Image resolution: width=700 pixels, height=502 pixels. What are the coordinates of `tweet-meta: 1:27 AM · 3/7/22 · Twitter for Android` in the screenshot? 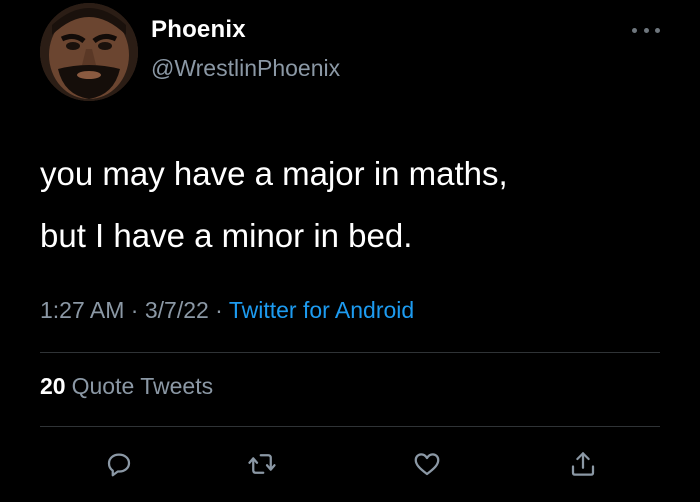 It's located at (227, 310).